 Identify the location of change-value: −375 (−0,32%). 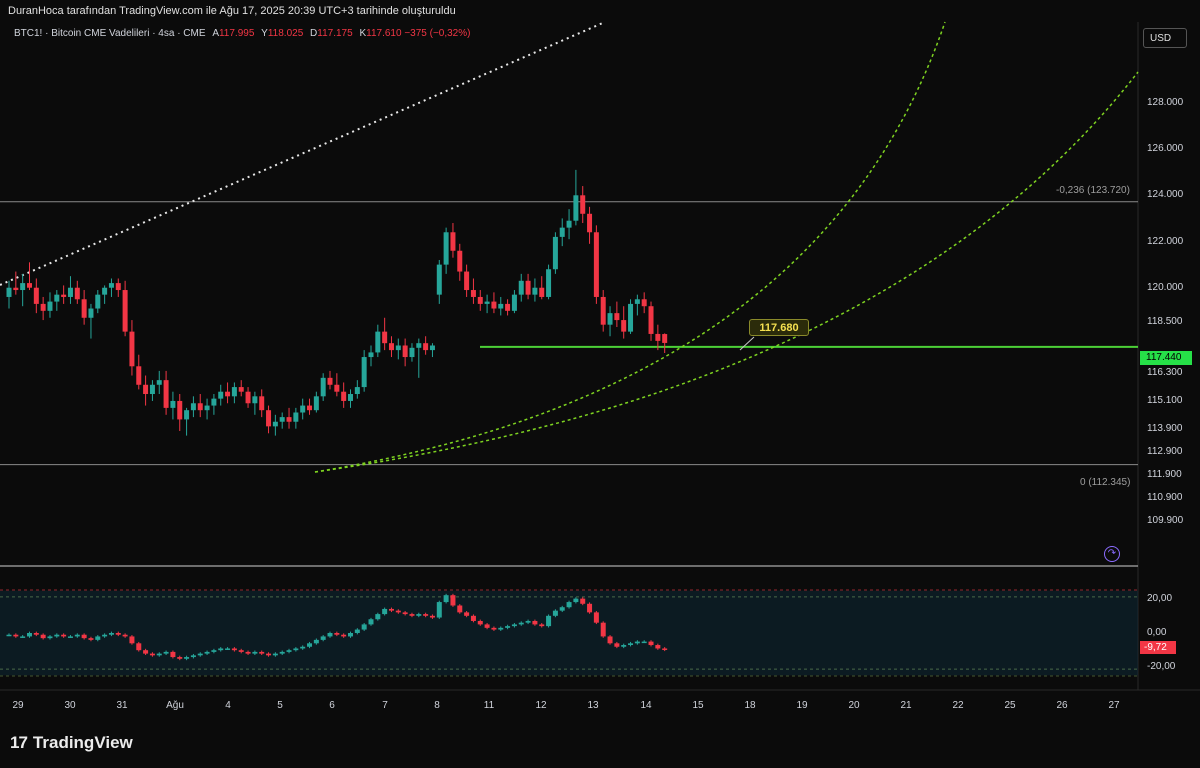
(437, 33).